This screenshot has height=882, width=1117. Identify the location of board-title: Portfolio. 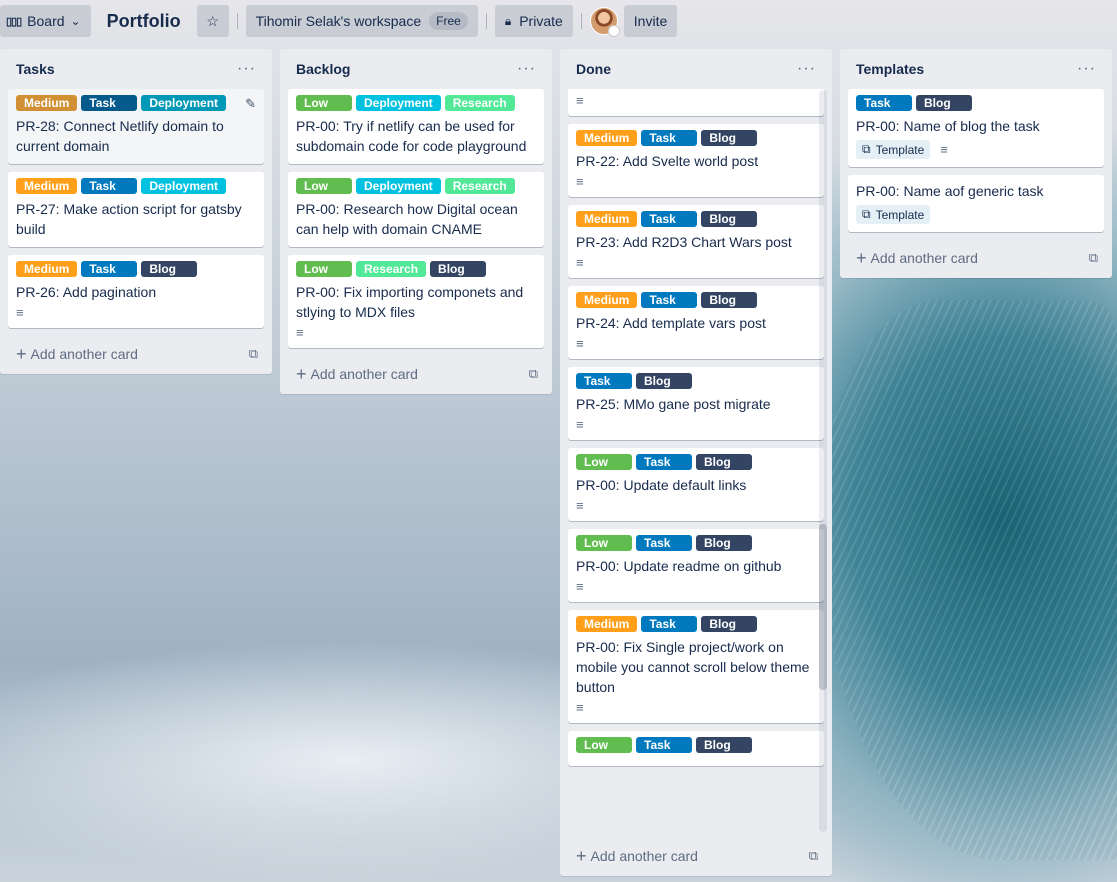
(144, 21).